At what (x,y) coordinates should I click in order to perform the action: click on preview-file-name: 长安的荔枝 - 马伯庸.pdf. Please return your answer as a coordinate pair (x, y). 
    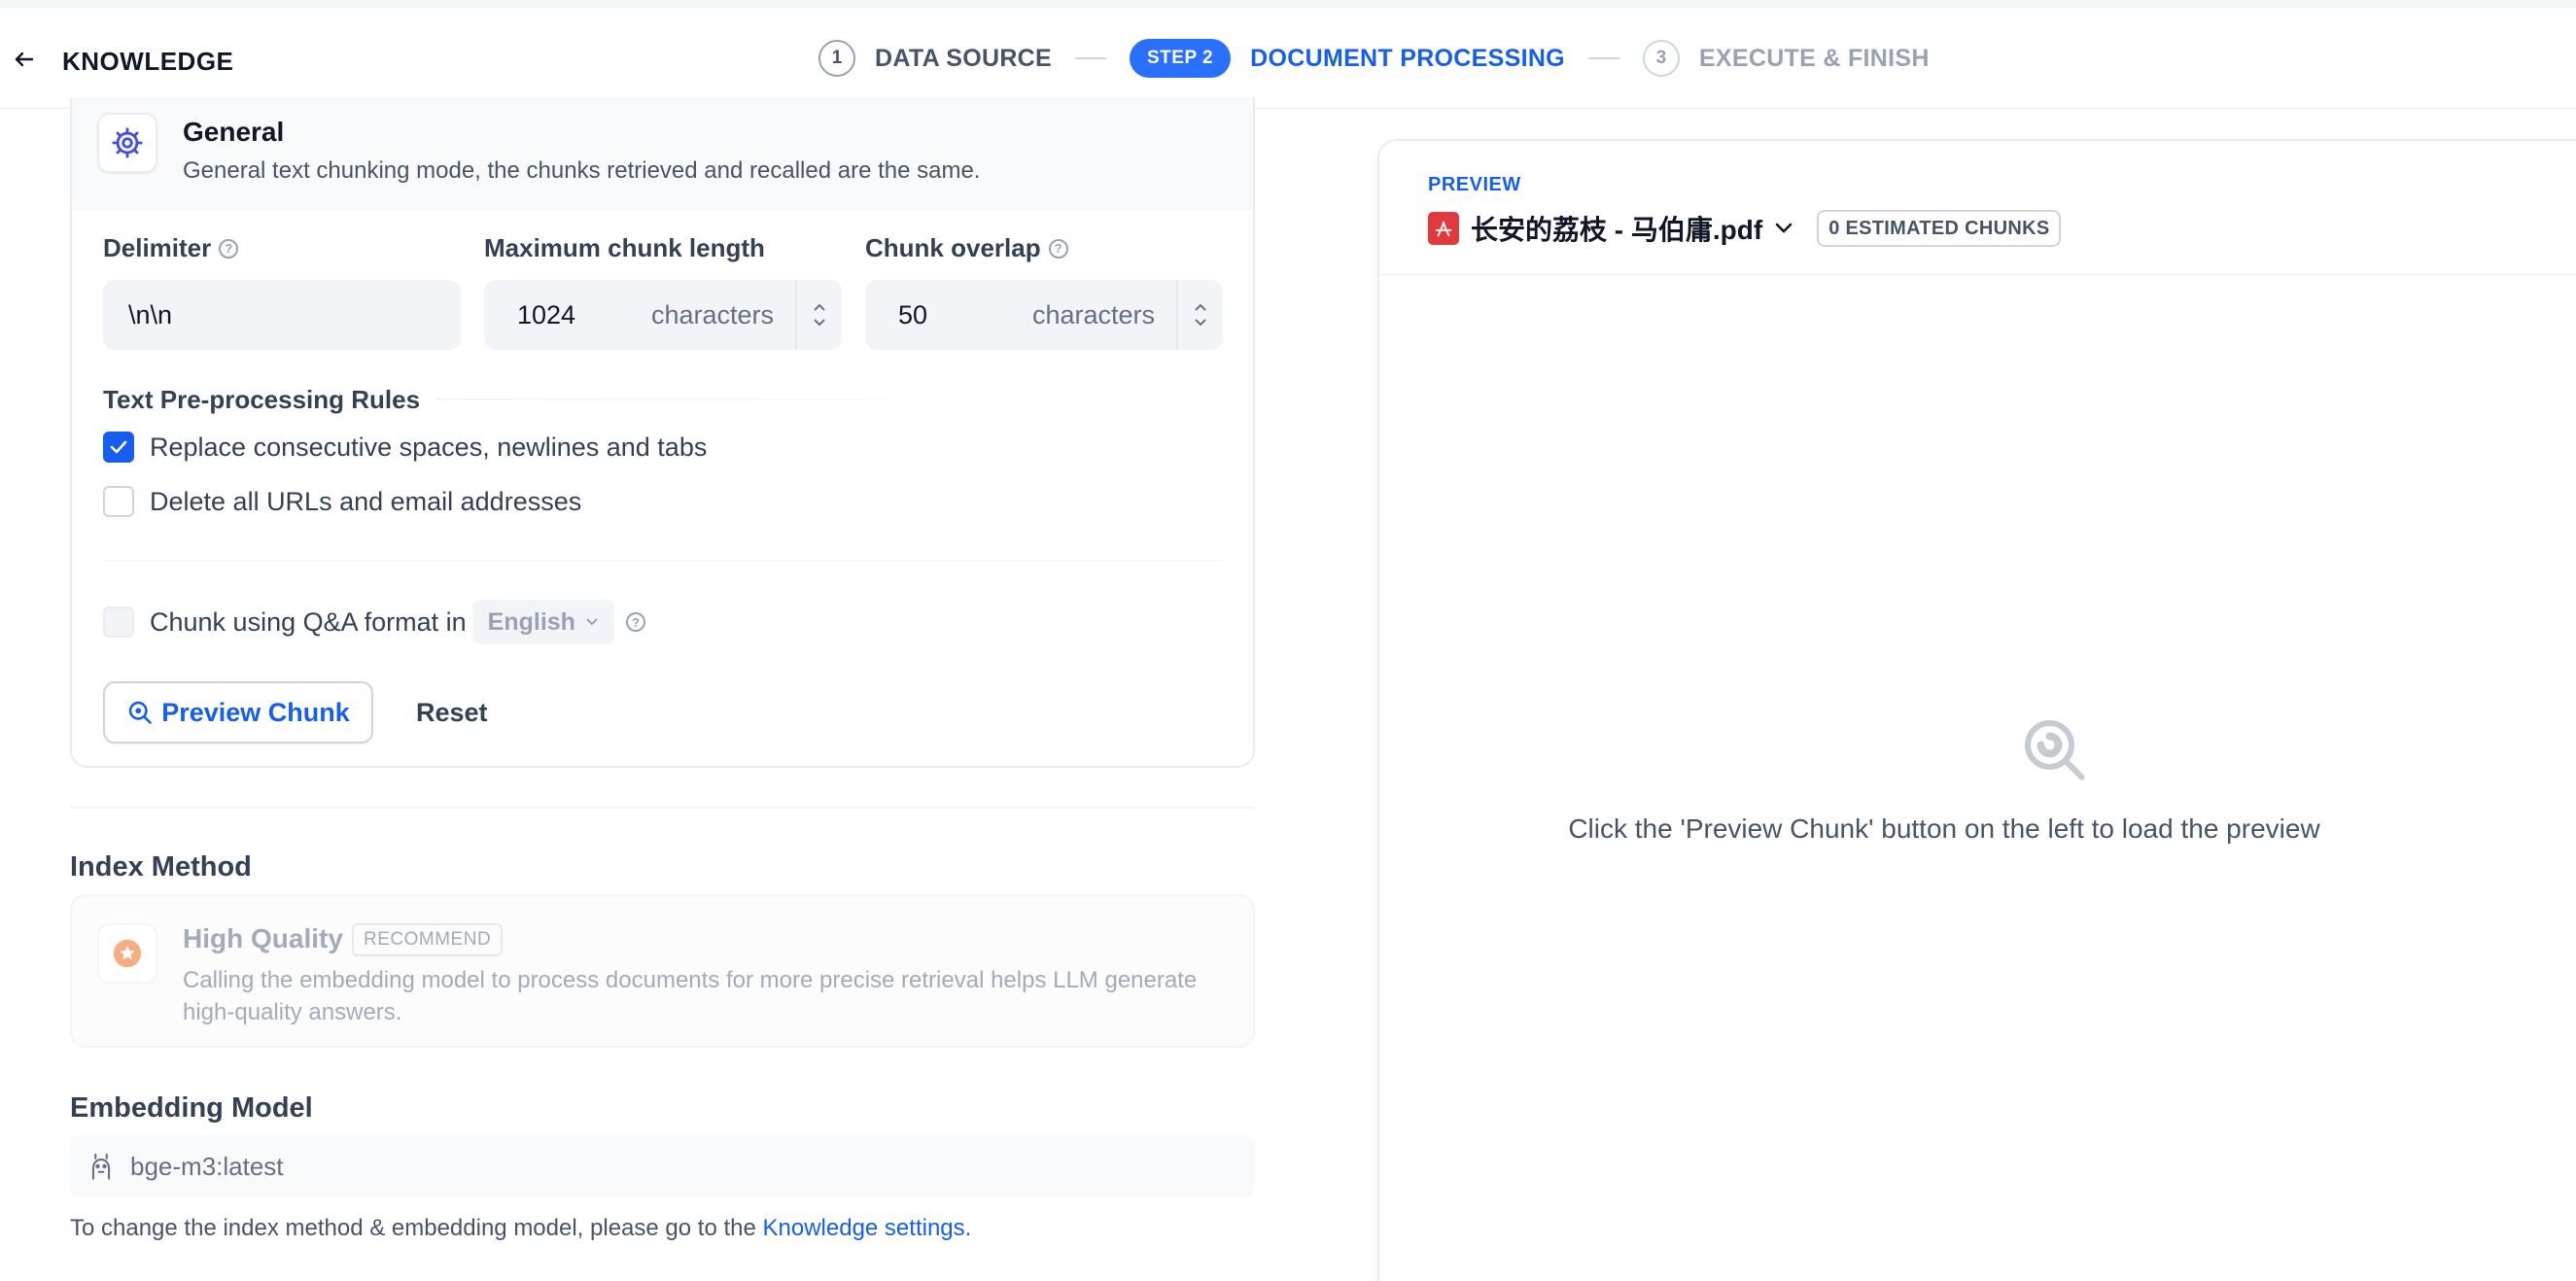
    Looking at the image, I should click on (1617, 230).